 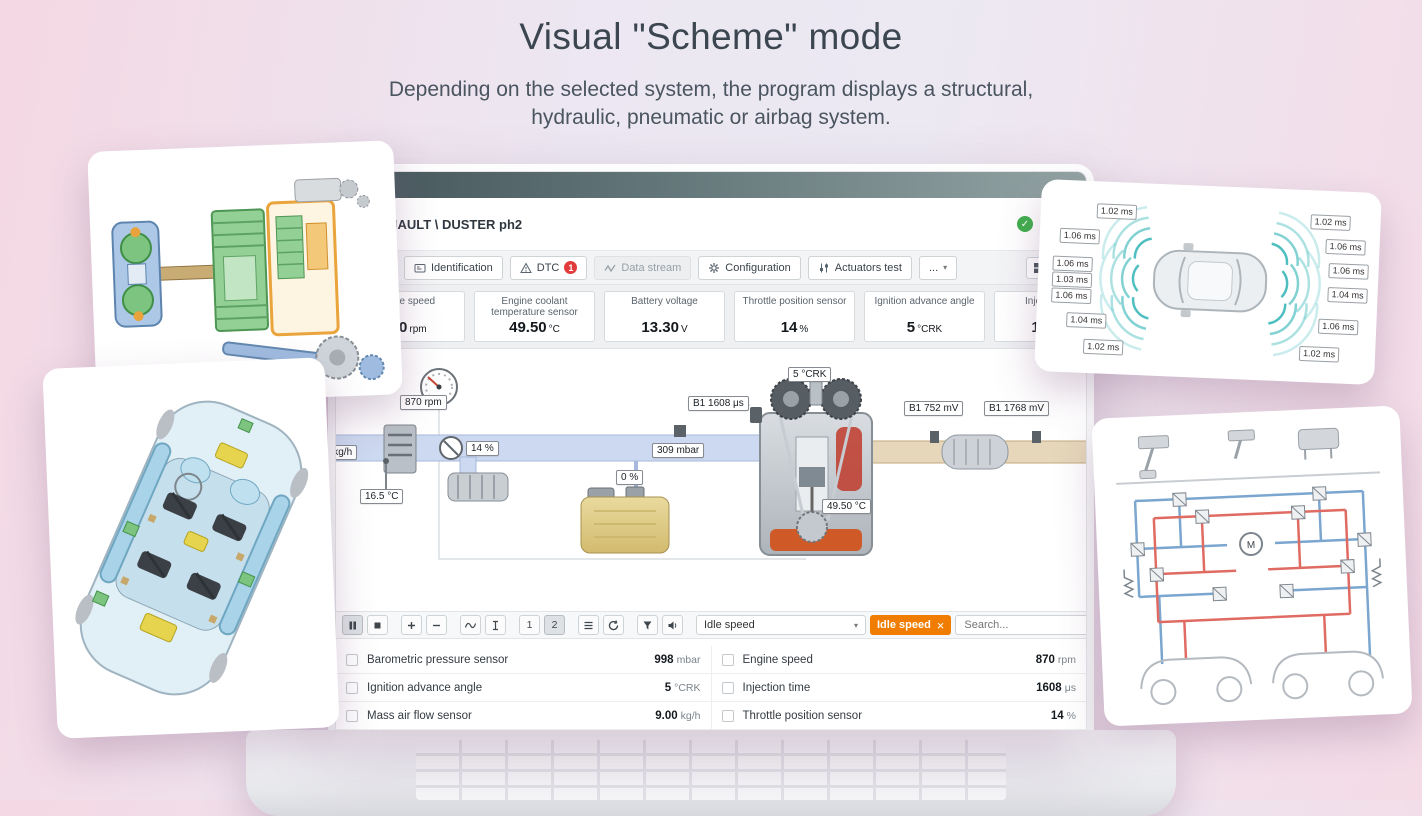 I want to click on tab-data-stream: Data stream, so click(x=643, y=267).